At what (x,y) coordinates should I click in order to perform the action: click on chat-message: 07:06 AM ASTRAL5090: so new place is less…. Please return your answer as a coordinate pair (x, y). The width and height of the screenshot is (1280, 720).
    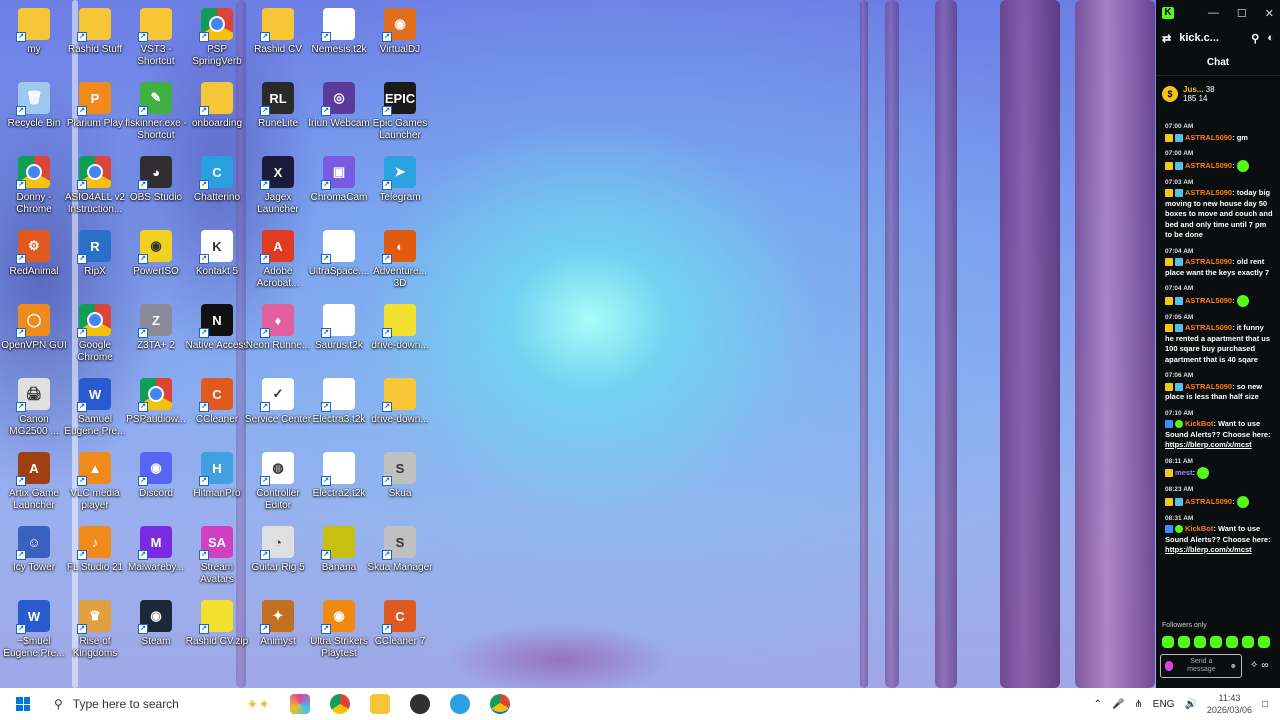
    Looking at the image, I should click on (1219, 387).